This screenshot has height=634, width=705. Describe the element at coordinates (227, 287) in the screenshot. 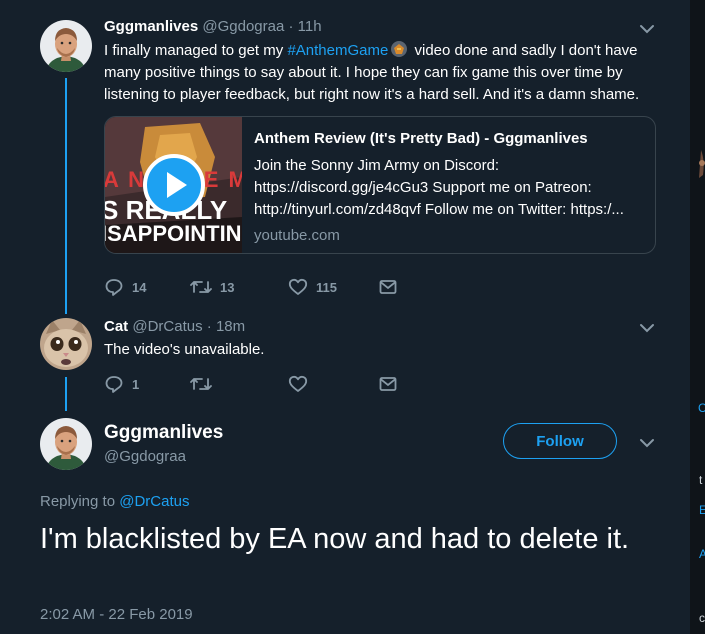

I see `retweet-count: 13` at that location.